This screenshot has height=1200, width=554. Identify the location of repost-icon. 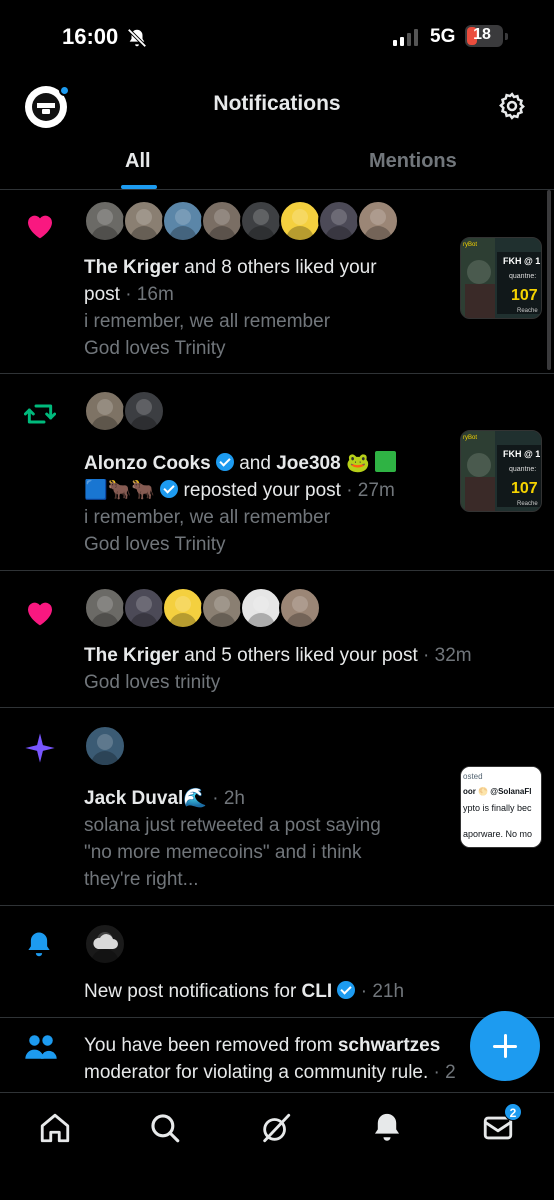
(40, 414).